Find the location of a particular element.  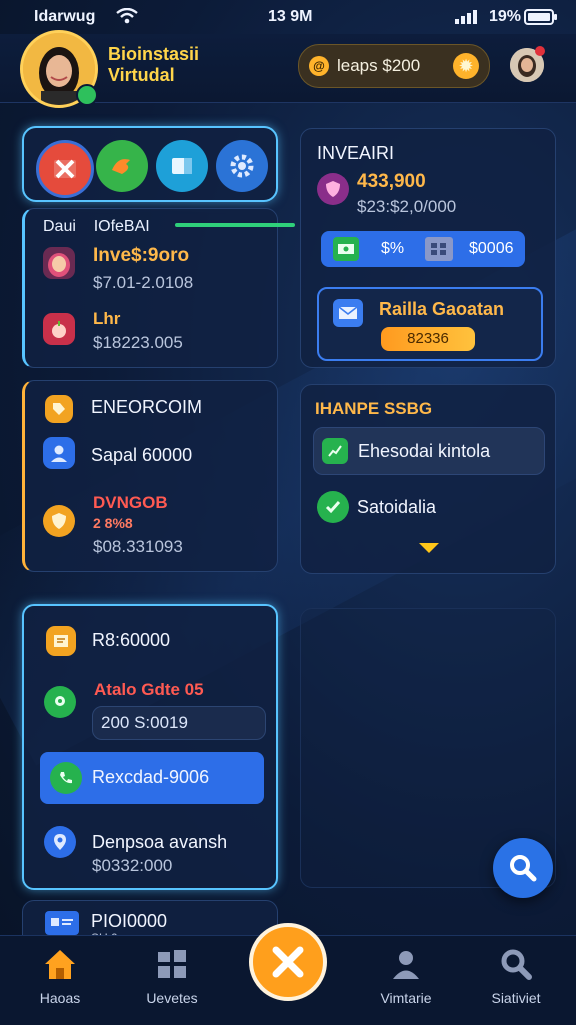

header-label-b: IOfeBAI is located at coordinates (121, 226).